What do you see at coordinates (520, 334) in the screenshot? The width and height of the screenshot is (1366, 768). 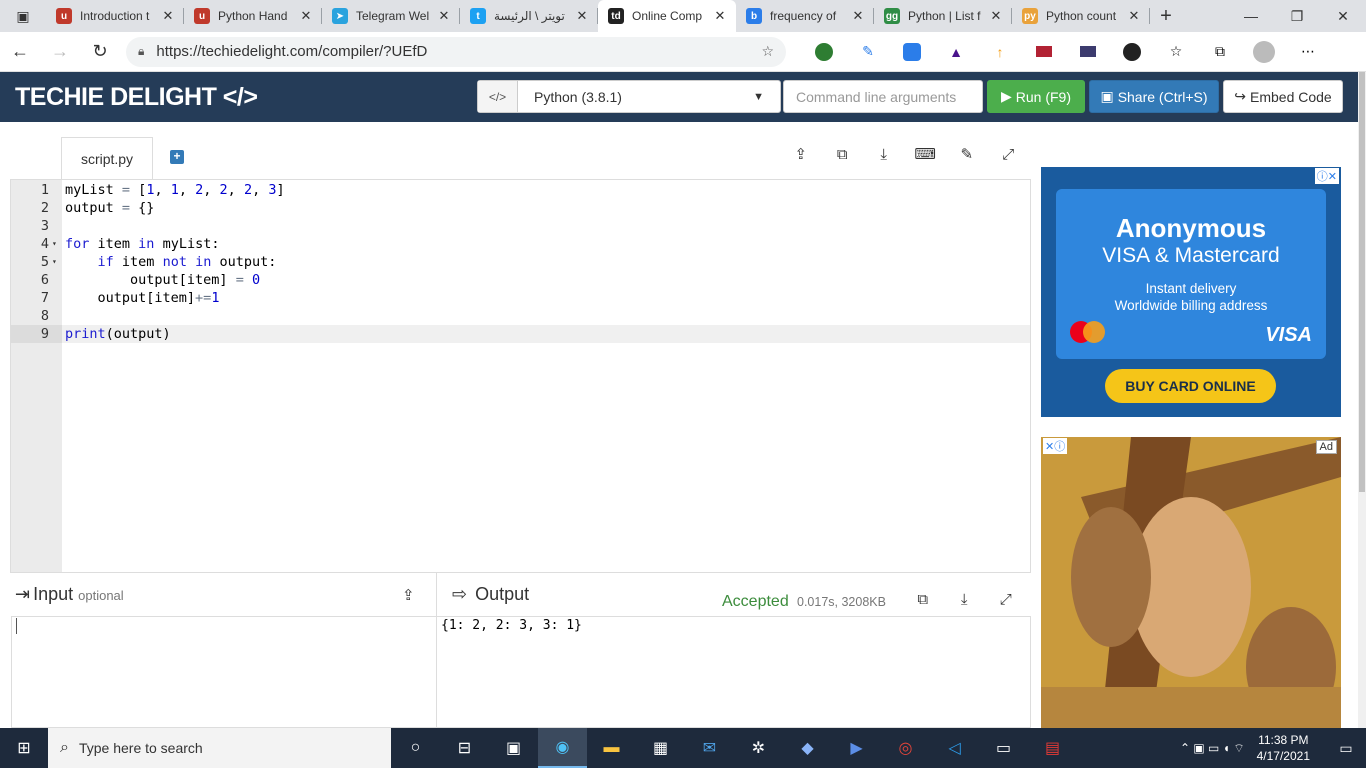 I see `code-line: 9 print(output)` at bounding box center [520, 334].